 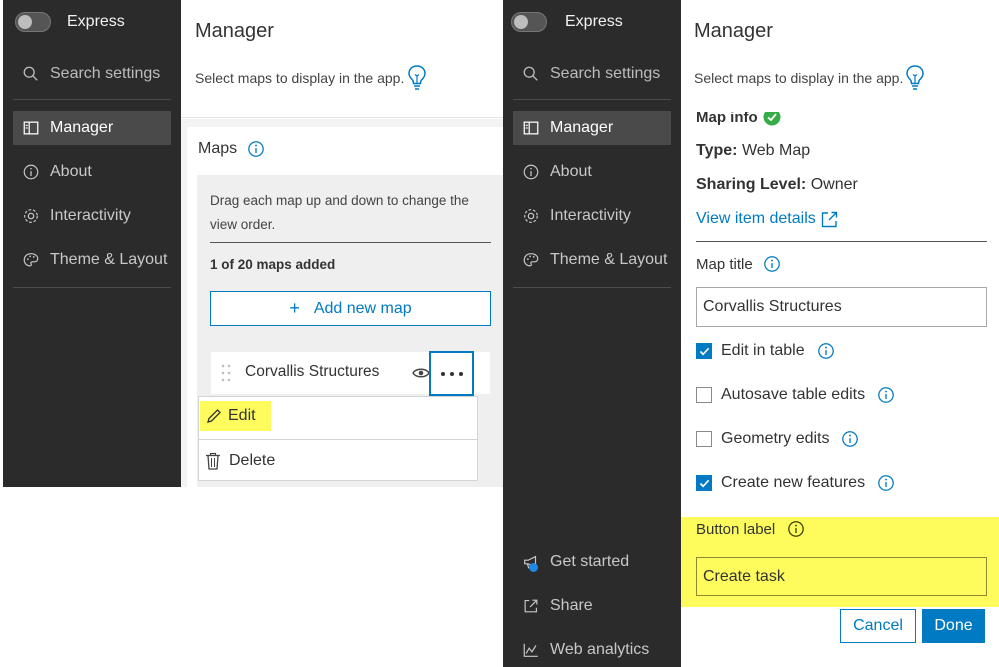 I want to click on option-geometry-edits: Geometry edits, so click(x=777, y=439).